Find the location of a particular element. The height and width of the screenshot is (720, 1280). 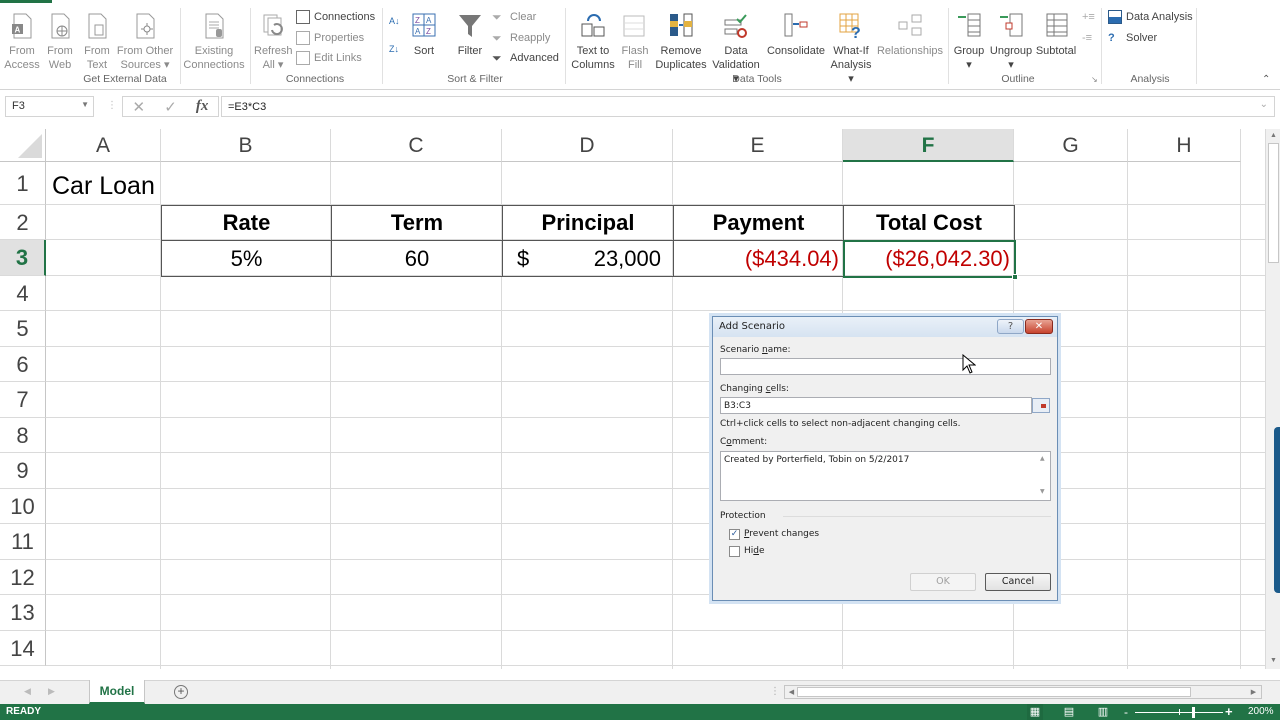

sort-button: ZAAZ Sort is located at coordinates (424, 35).